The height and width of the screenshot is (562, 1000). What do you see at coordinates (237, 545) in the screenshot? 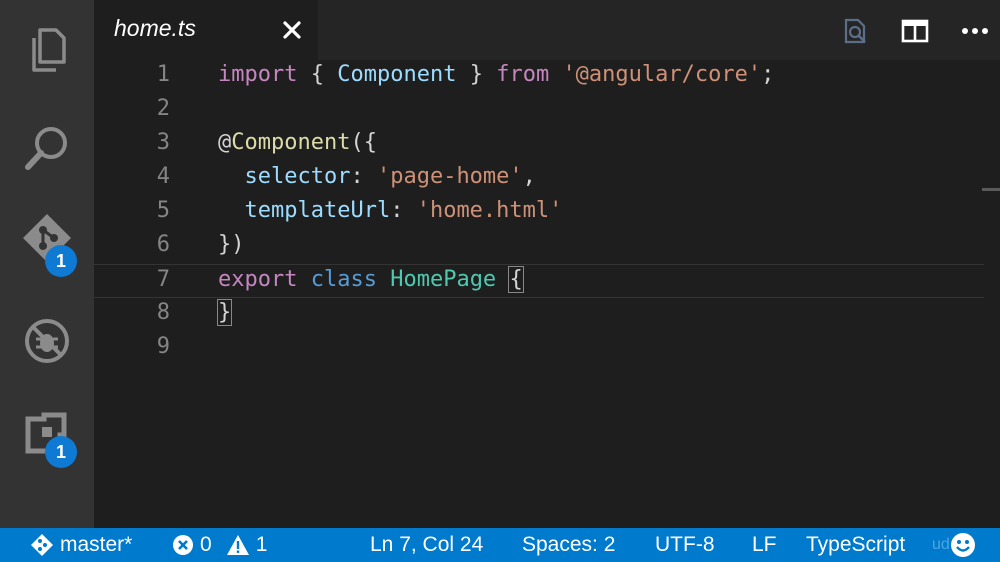
I see `warning-icon` at bounding box center [237, 545].